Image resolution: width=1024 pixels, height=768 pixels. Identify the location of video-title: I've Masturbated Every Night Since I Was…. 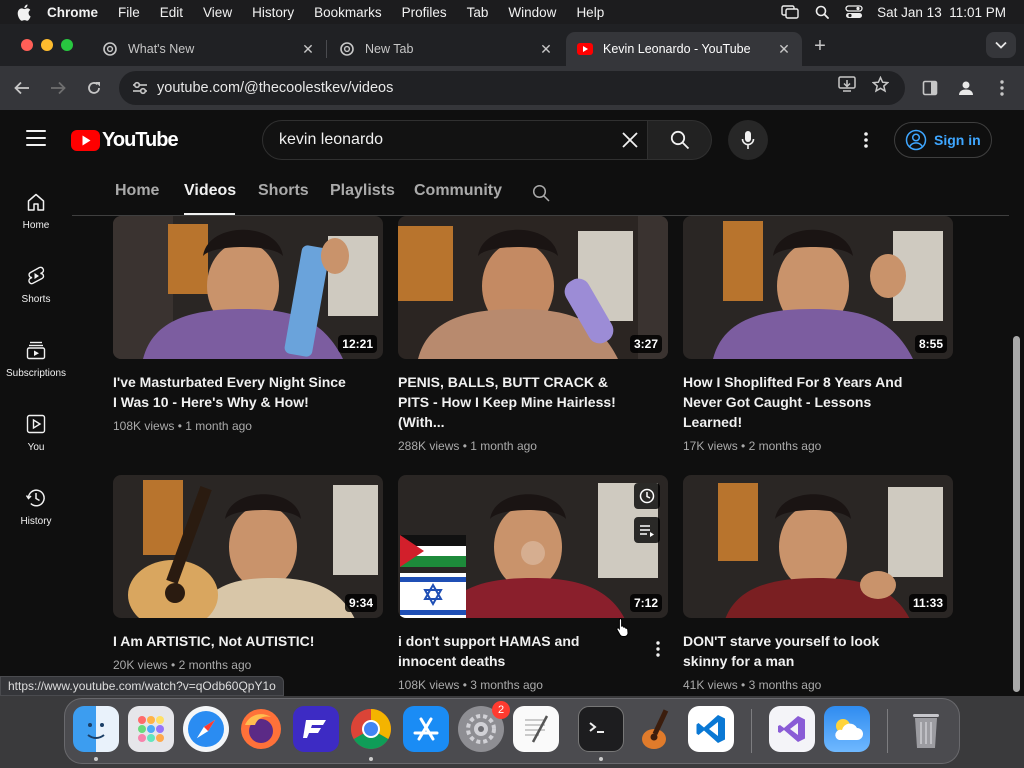
(233, 392).